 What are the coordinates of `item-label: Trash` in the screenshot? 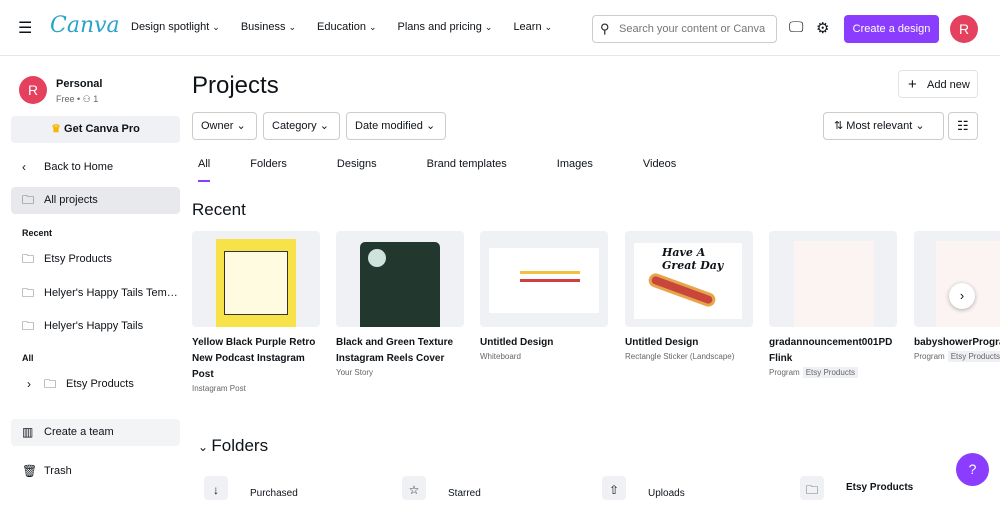 It's located at (58, 471).